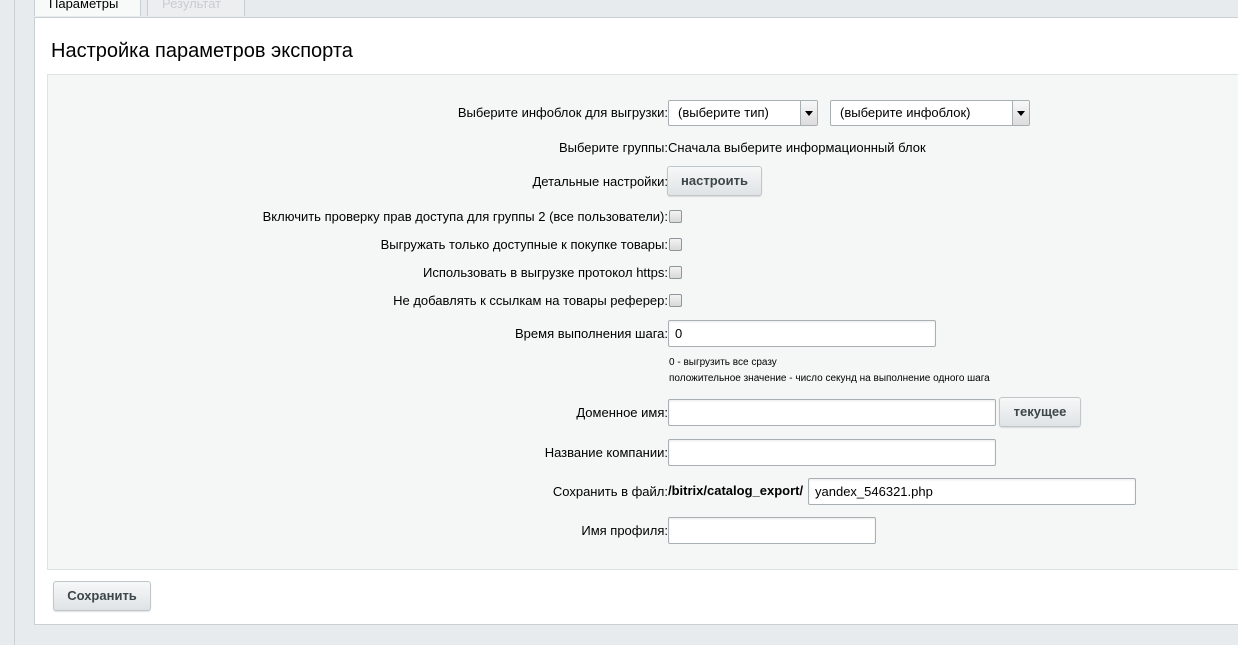 Image resolution: width=1238 pixels, height=645 pixels. I want to click on iblock-select: (выберите инфоблок), so click(930, 113).